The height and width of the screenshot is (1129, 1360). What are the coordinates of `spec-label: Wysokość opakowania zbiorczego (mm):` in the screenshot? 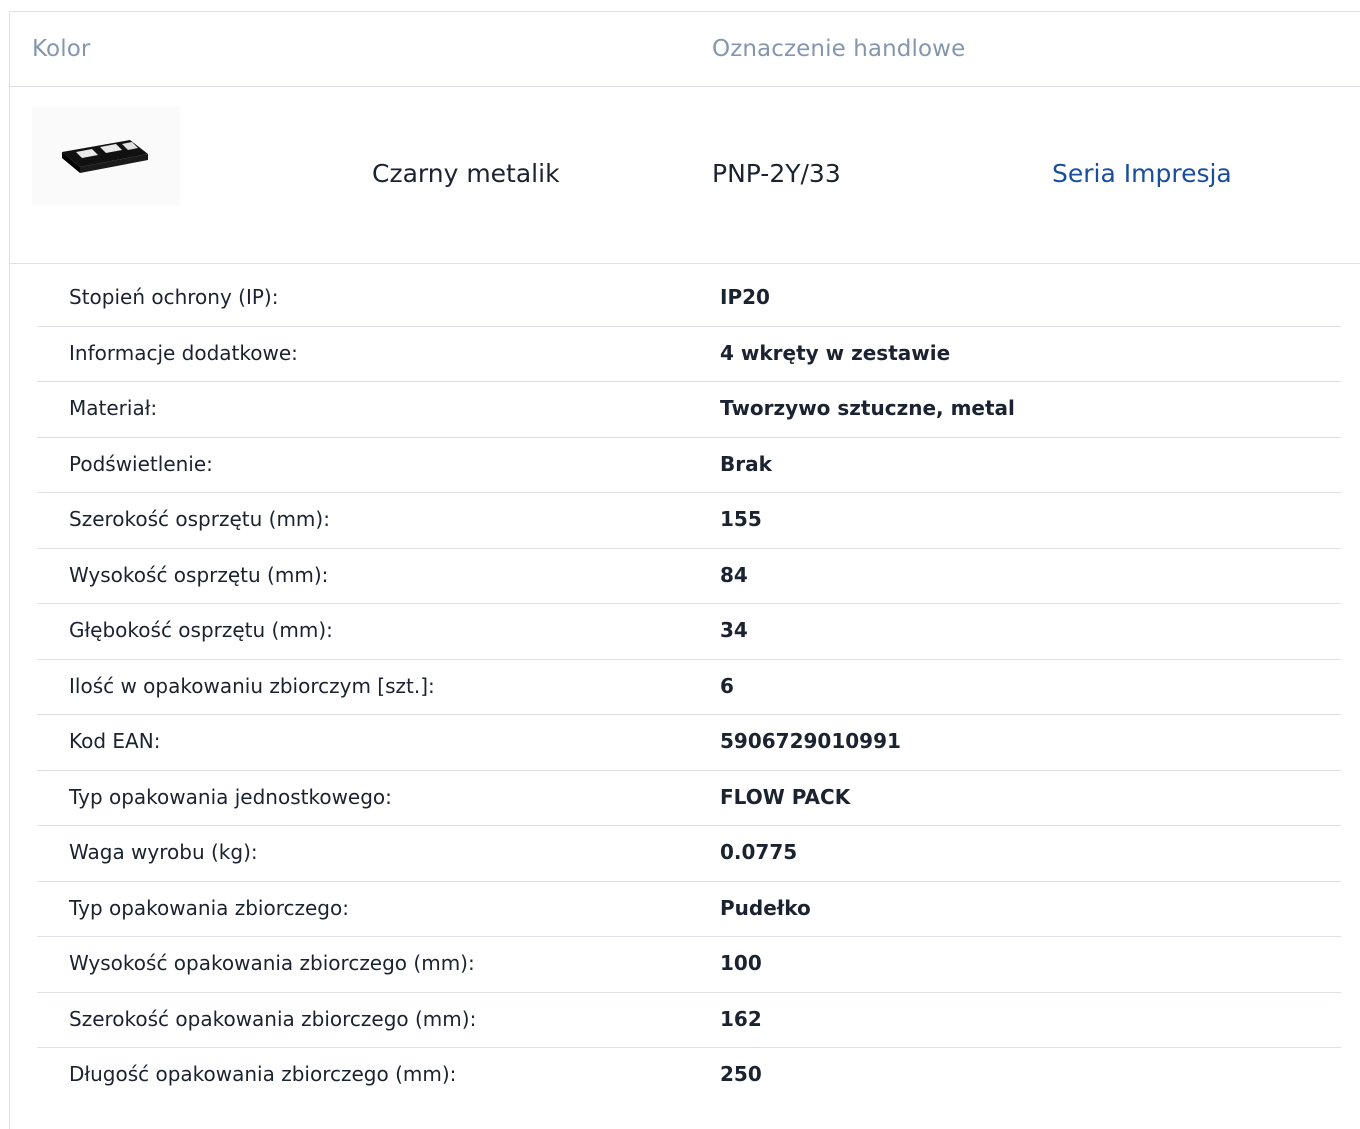 It's located at (272, 963).